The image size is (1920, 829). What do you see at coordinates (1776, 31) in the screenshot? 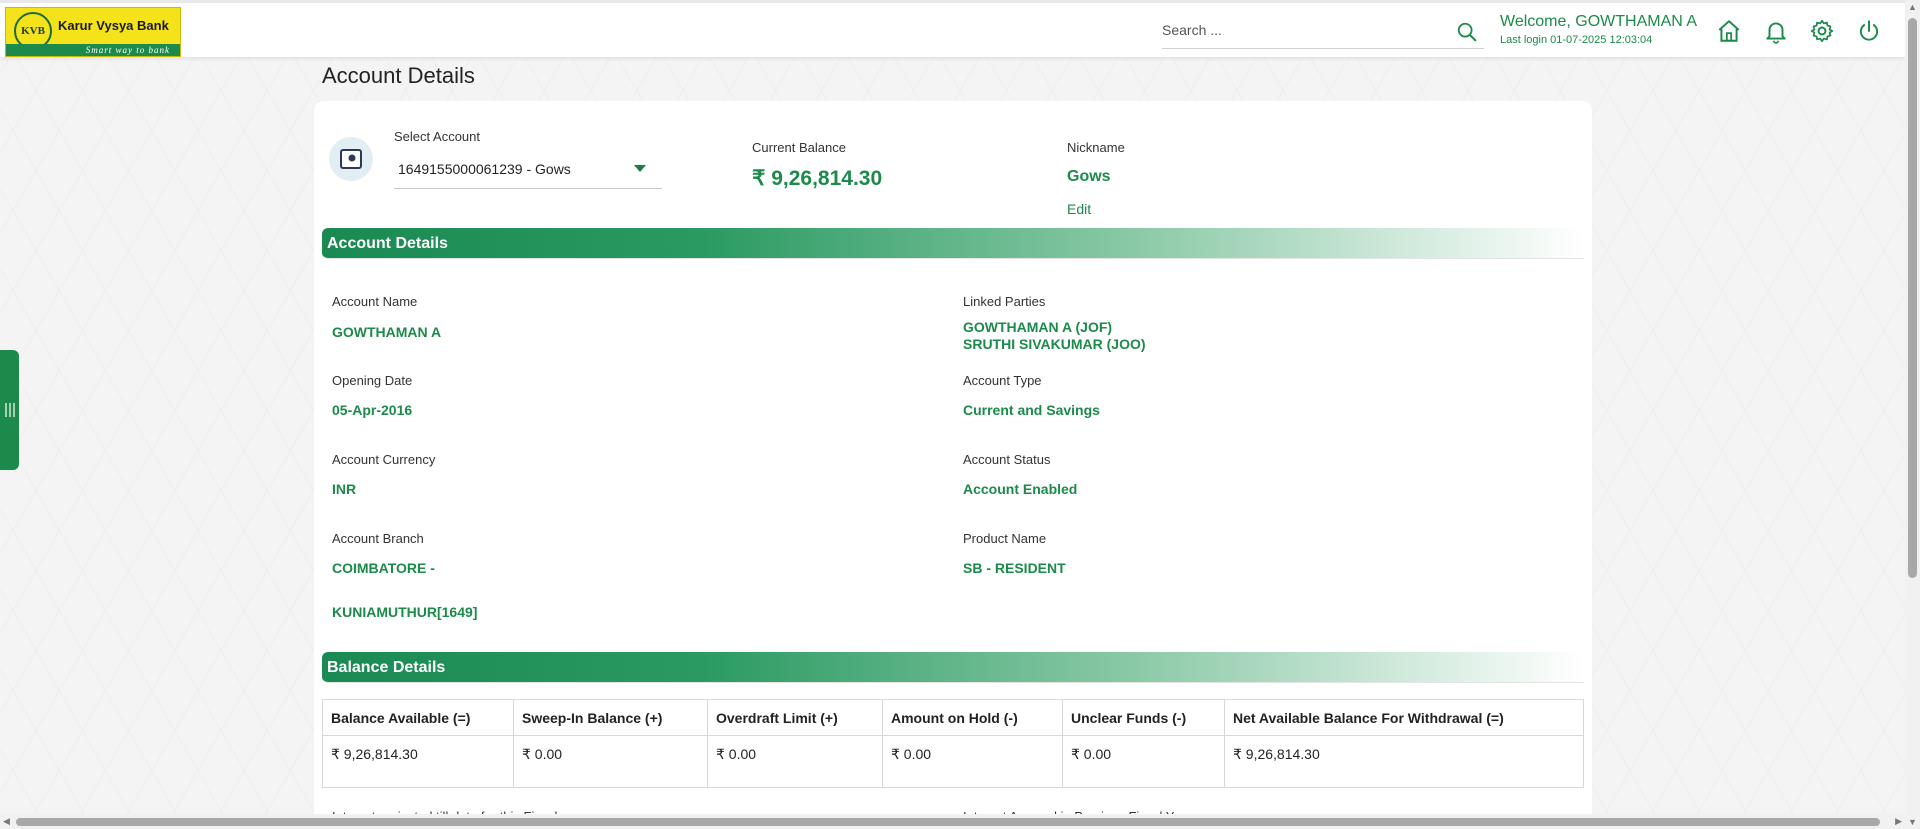
I see `bell-icon` at bounding box center [1776, 31].